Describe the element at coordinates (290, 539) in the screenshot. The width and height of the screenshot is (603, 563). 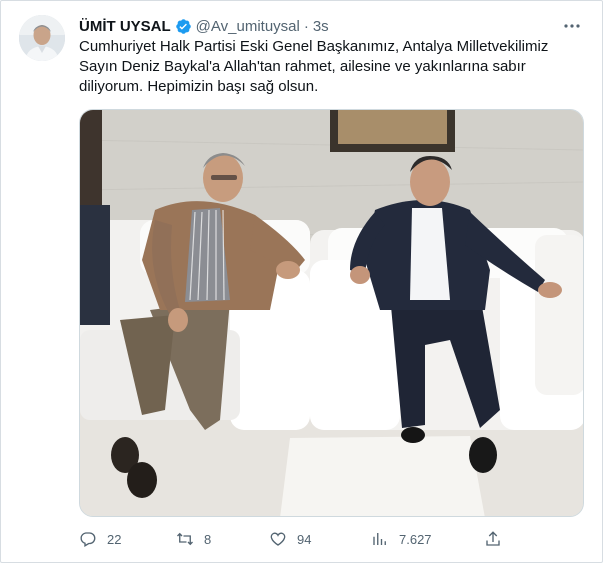
I see `like-button: 94` at that location.